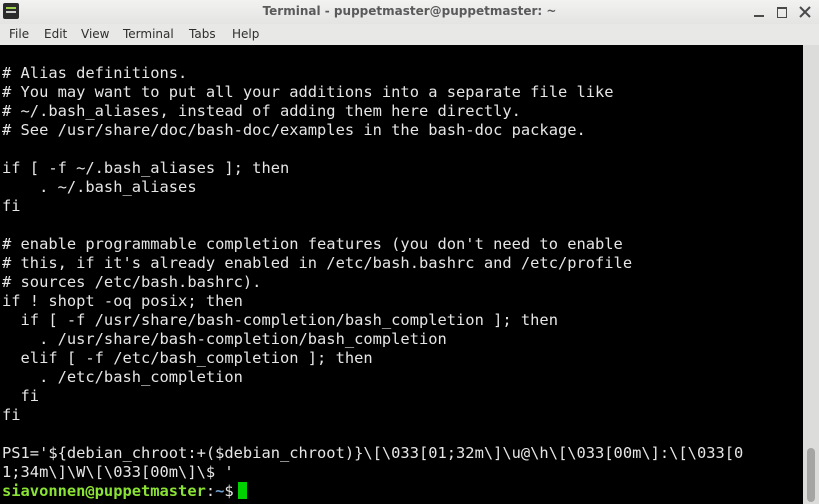  I want to click on terminal-line: elif [ -f /etc/bash_completion ]; then, so click(187, 358).